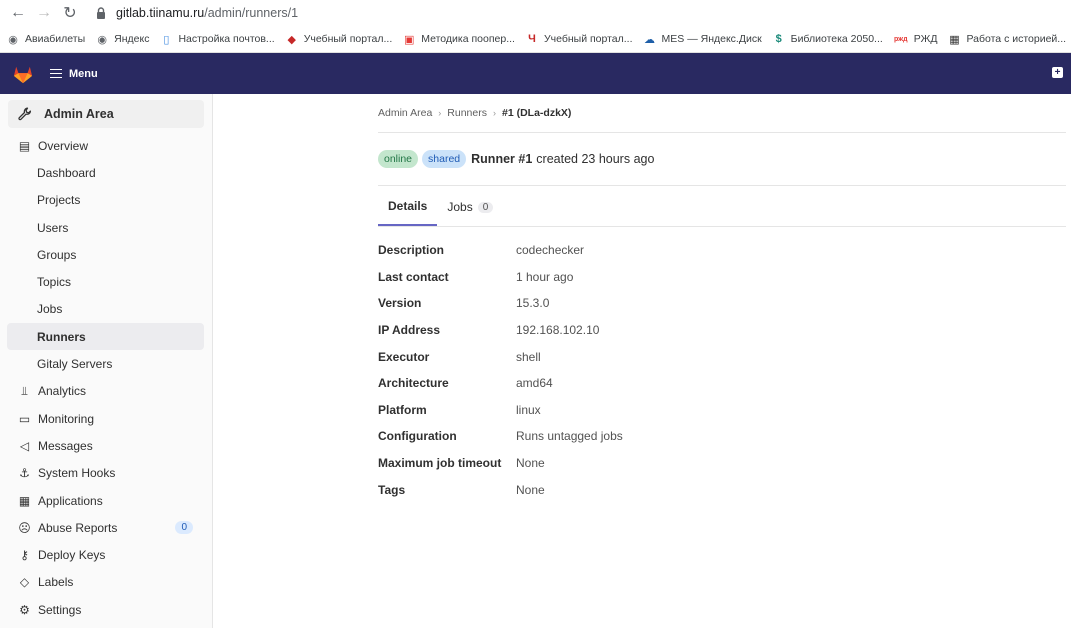 The height and width of the screenshot is (628, 1071). Describe the element at coordinates (160, 13) in the screenshot. I see `url-host: gitlab.tiinamu.ru` at that location.